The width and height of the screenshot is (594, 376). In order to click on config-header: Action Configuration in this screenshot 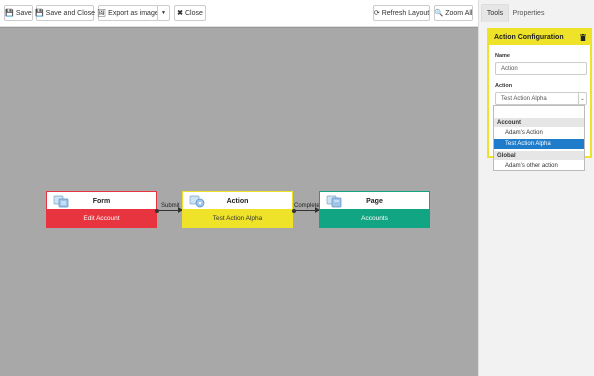, I will do `click(539, 37)`.